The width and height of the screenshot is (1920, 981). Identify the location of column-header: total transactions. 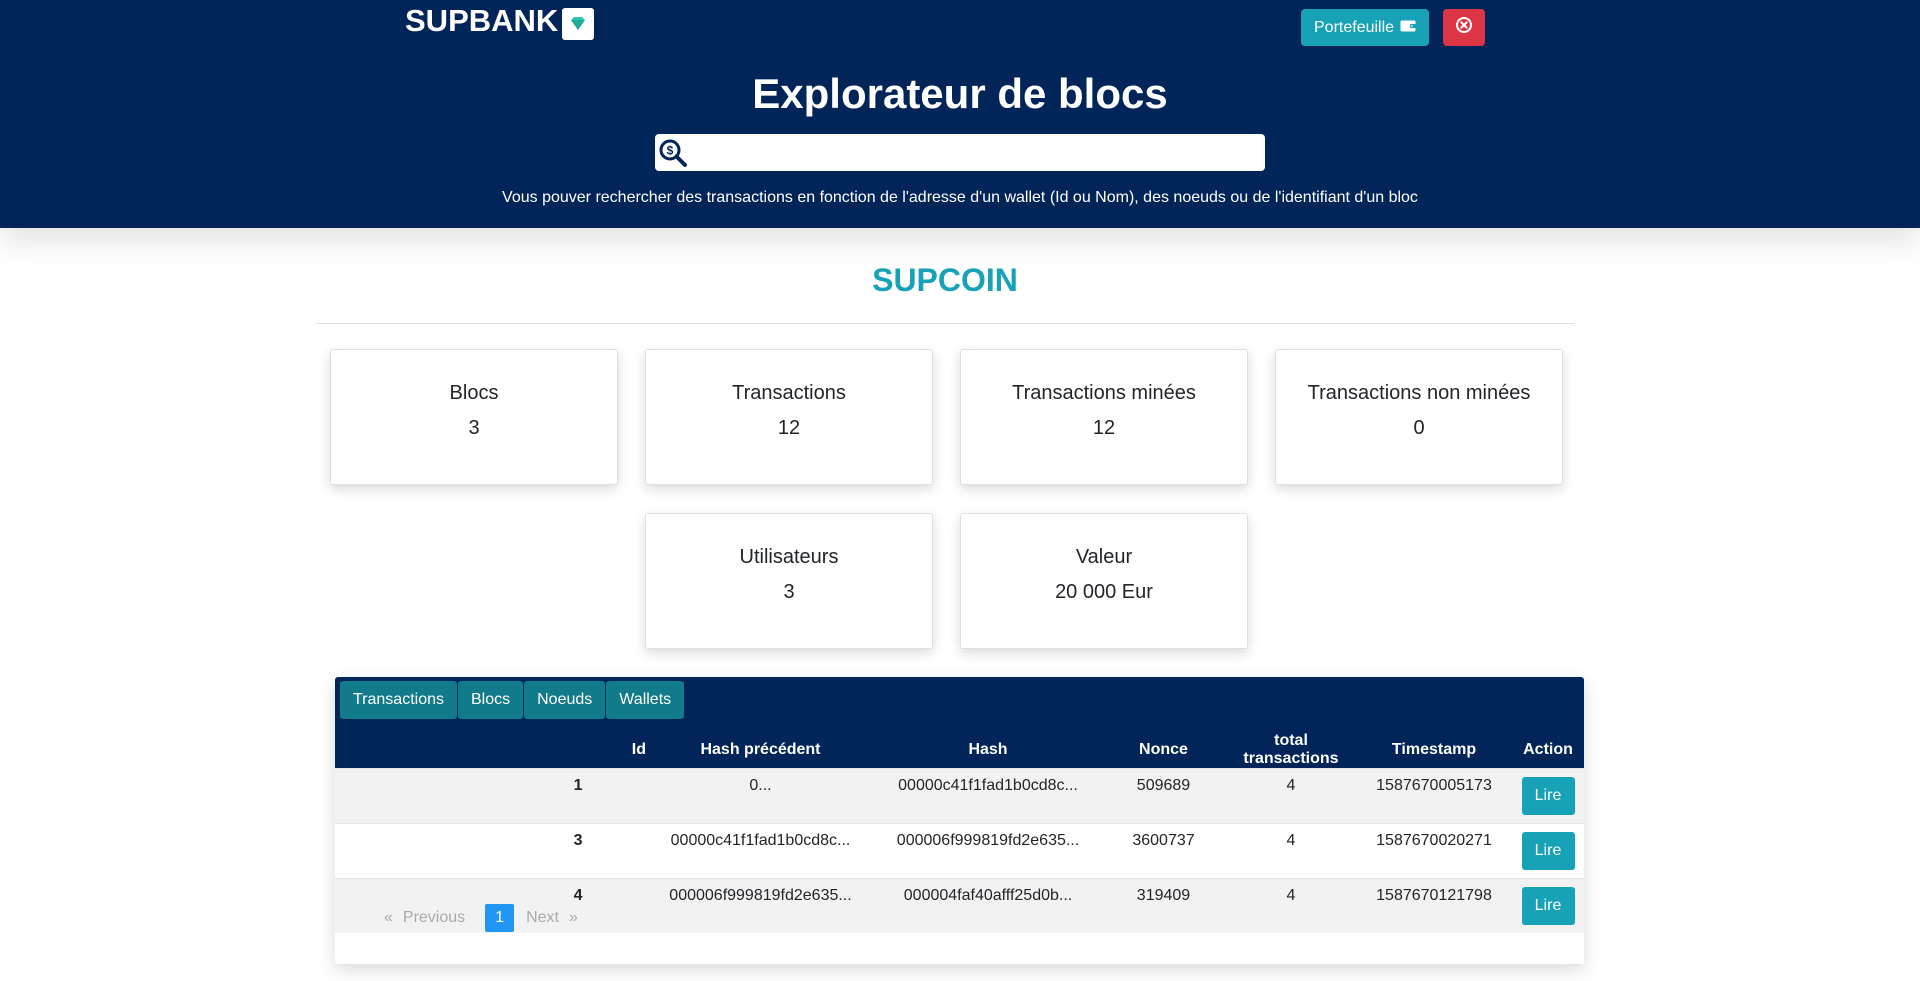
(1291, 750).